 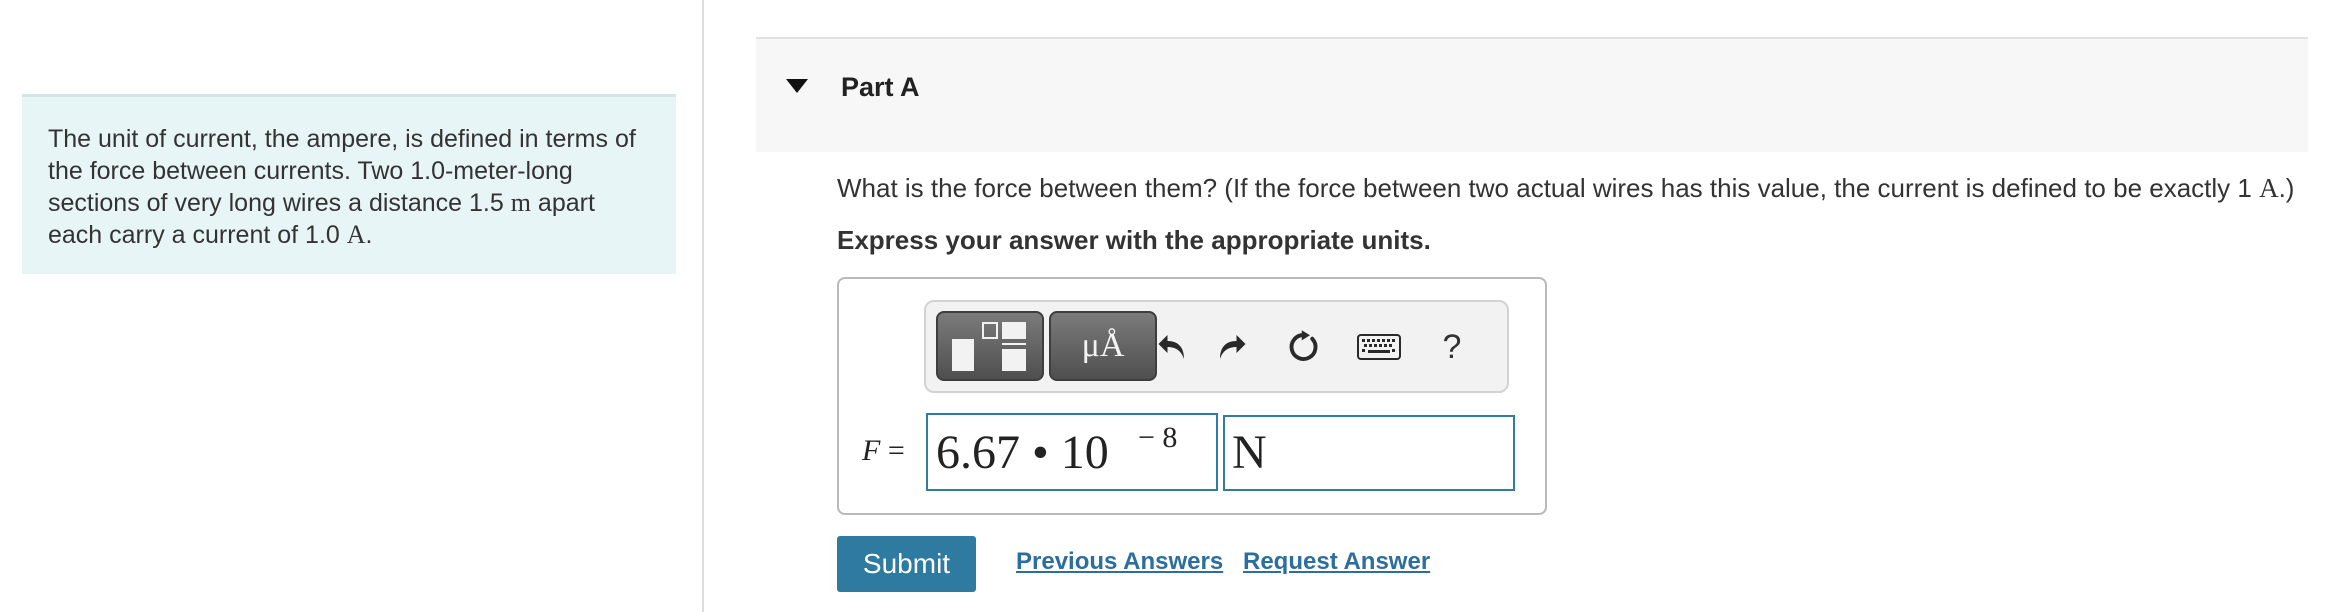 What do you see at coordinates (906, 564) in the screenshot?
I see `submit-button: Submit` at bounding box center [906, 564].